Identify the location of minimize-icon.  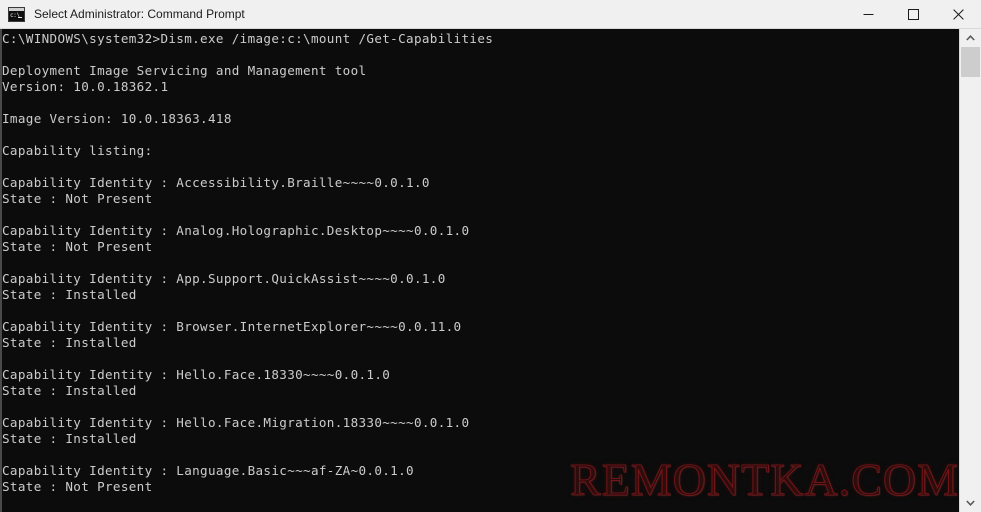
(868, 14).